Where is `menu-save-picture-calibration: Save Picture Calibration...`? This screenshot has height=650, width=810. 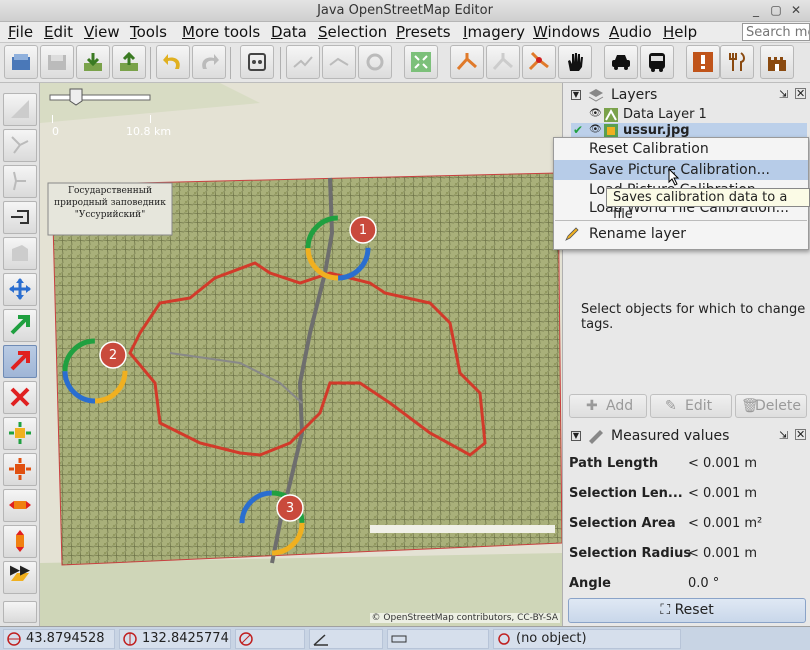 menu-save-picture-calibration: Save Picture Calibration... is located at coordinates (681, 170).